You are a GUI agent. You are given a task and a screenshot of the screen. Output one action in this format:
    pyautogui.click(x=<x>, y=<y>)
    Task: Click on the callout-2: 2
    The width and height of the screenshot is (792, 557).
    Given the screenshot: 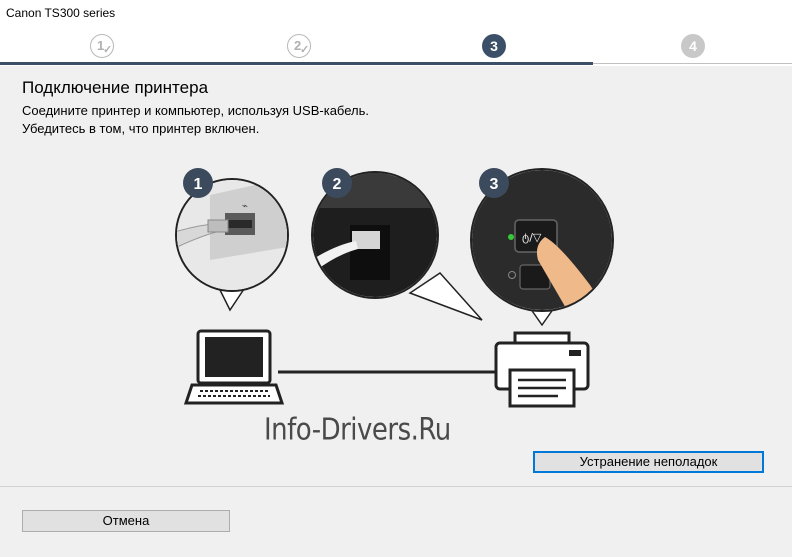 What is the action you would take?
    pyautogui.click(x=337, y=183)
    